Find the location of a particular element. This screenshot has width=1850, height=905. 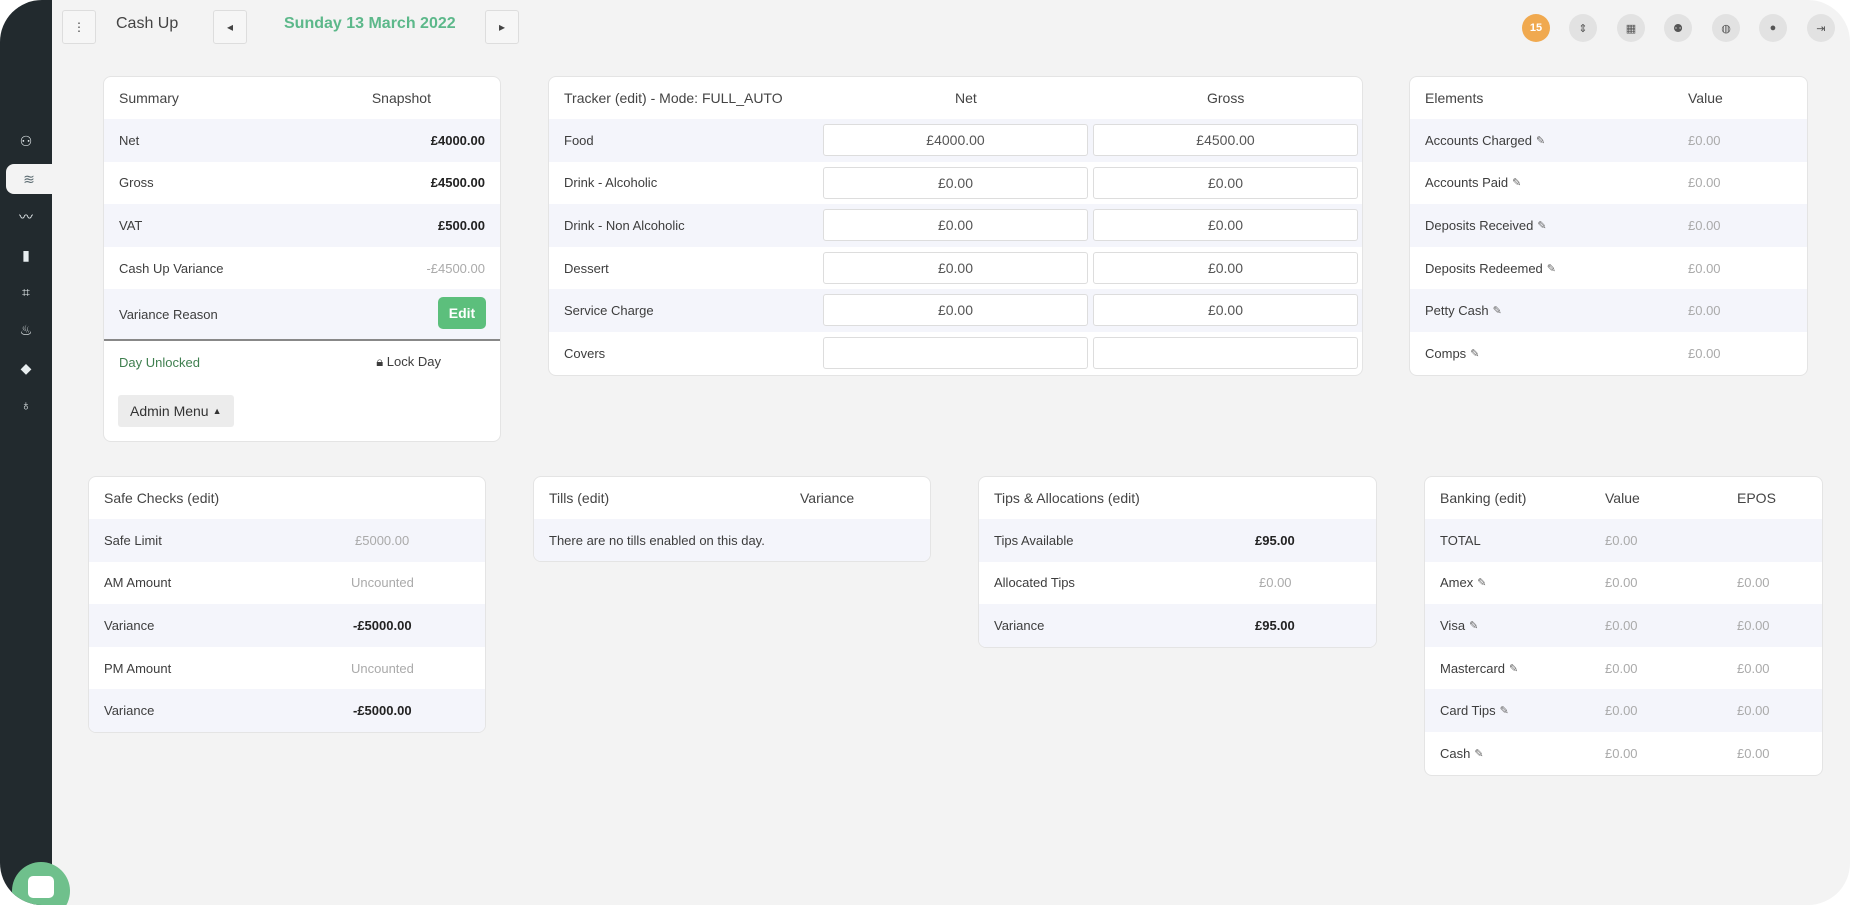

safe-row: AM Amount Uncounted is located at coordinates (287, 583).